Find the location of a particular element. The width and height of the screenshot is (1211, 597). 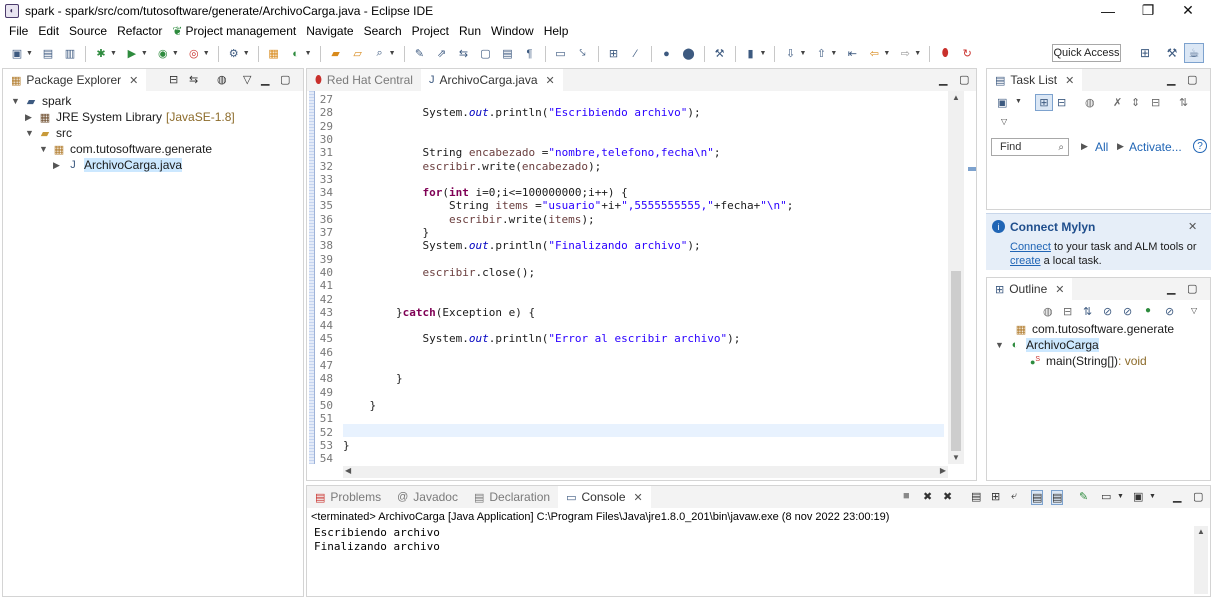

close-button: ✕ is located at coordinates (1188, 10).